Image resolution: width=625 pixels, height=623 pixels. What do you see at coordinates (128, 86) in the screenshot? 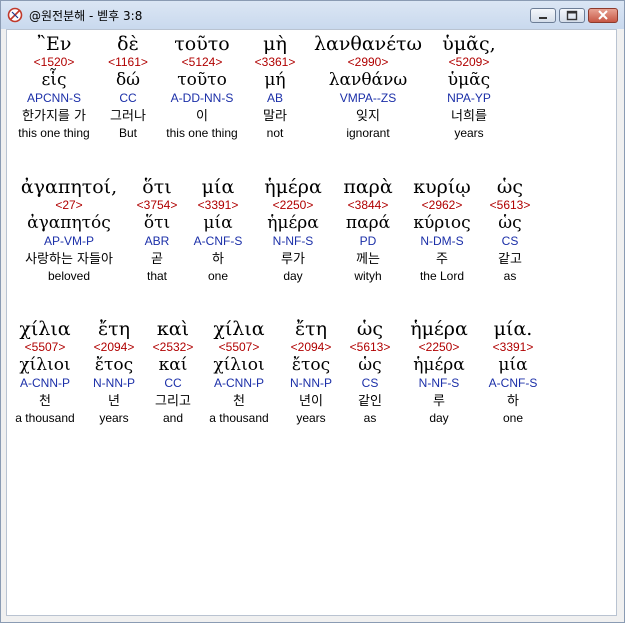
I see `word-cell: δὲ <1161> δώ CC 그러나 But` at bounding box center [128, 86].